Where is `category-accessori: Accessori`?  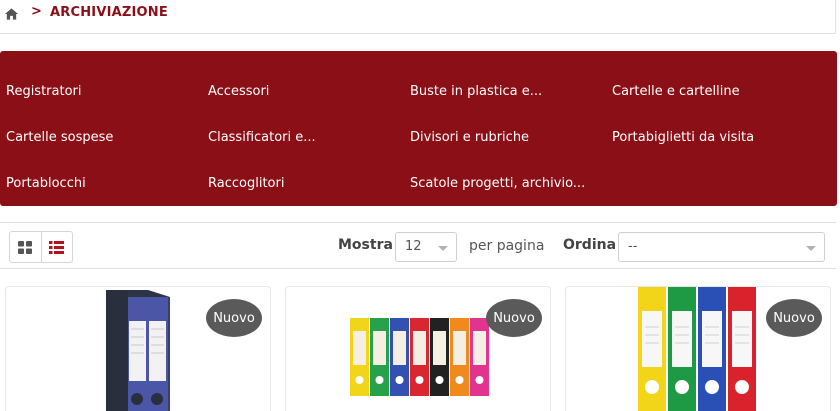
category-accessori: Accessori is located at coordinates (238, 91).